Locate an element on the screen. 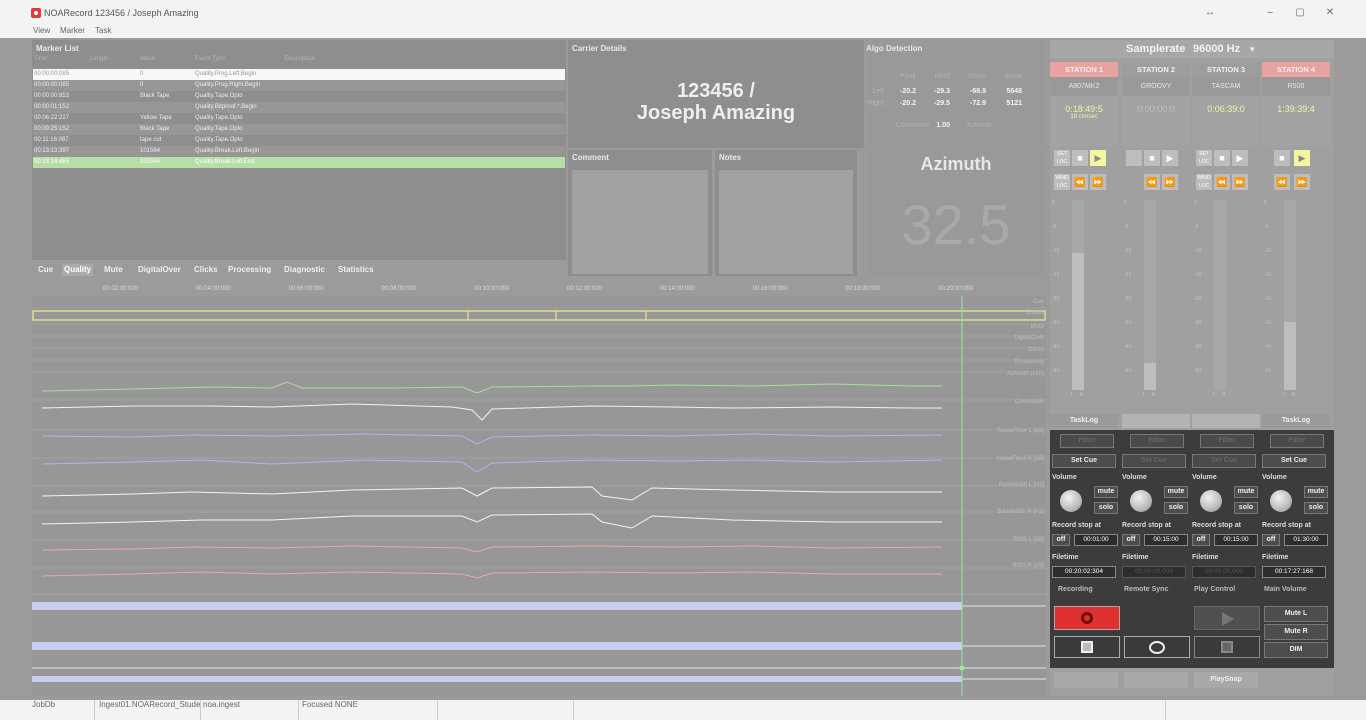 This screenshot has width=1366, height=720. tab-quality: Quality is located at coordinates (78, 270).